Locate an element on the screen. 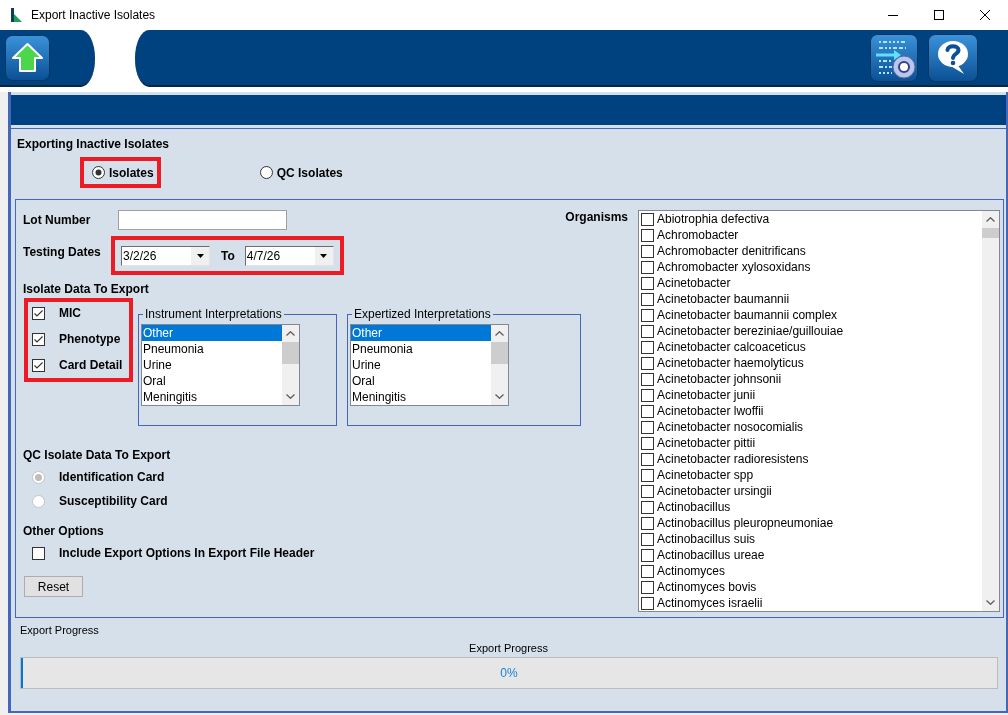 The height and width of the screenshot is (715, 1008). checkbox-label: Acinetobacter haemolyticus is located at coordinates (730, 363).